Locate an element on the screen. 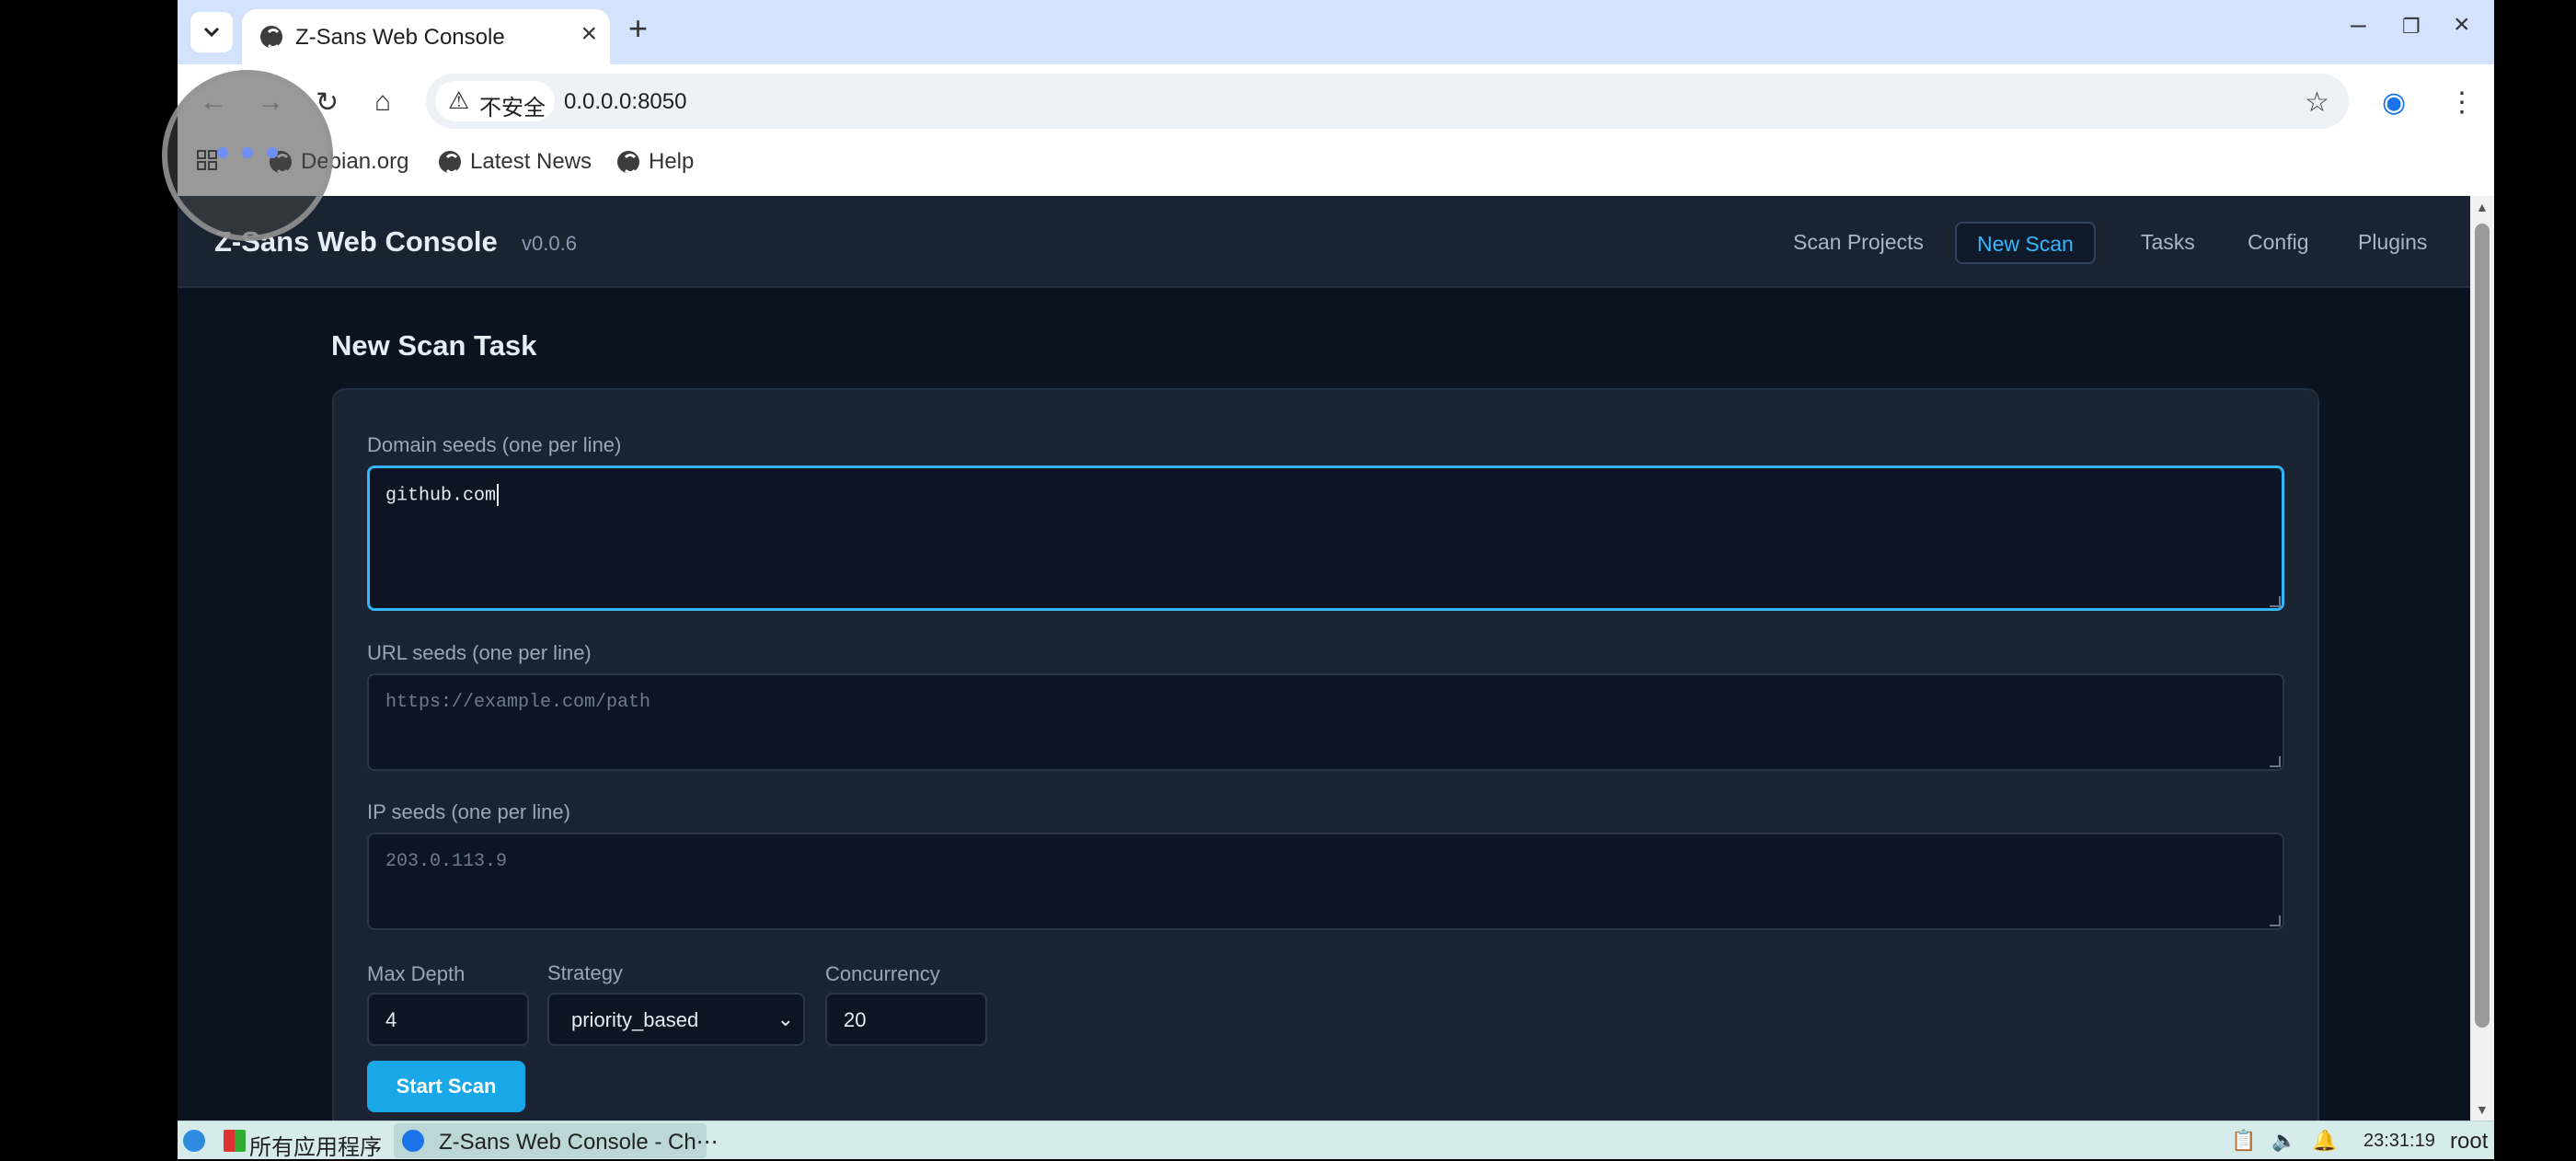 This screenshot has width=2576, height=1161. nav-new-scan: New Scan is located at coordinates (2025, 243).